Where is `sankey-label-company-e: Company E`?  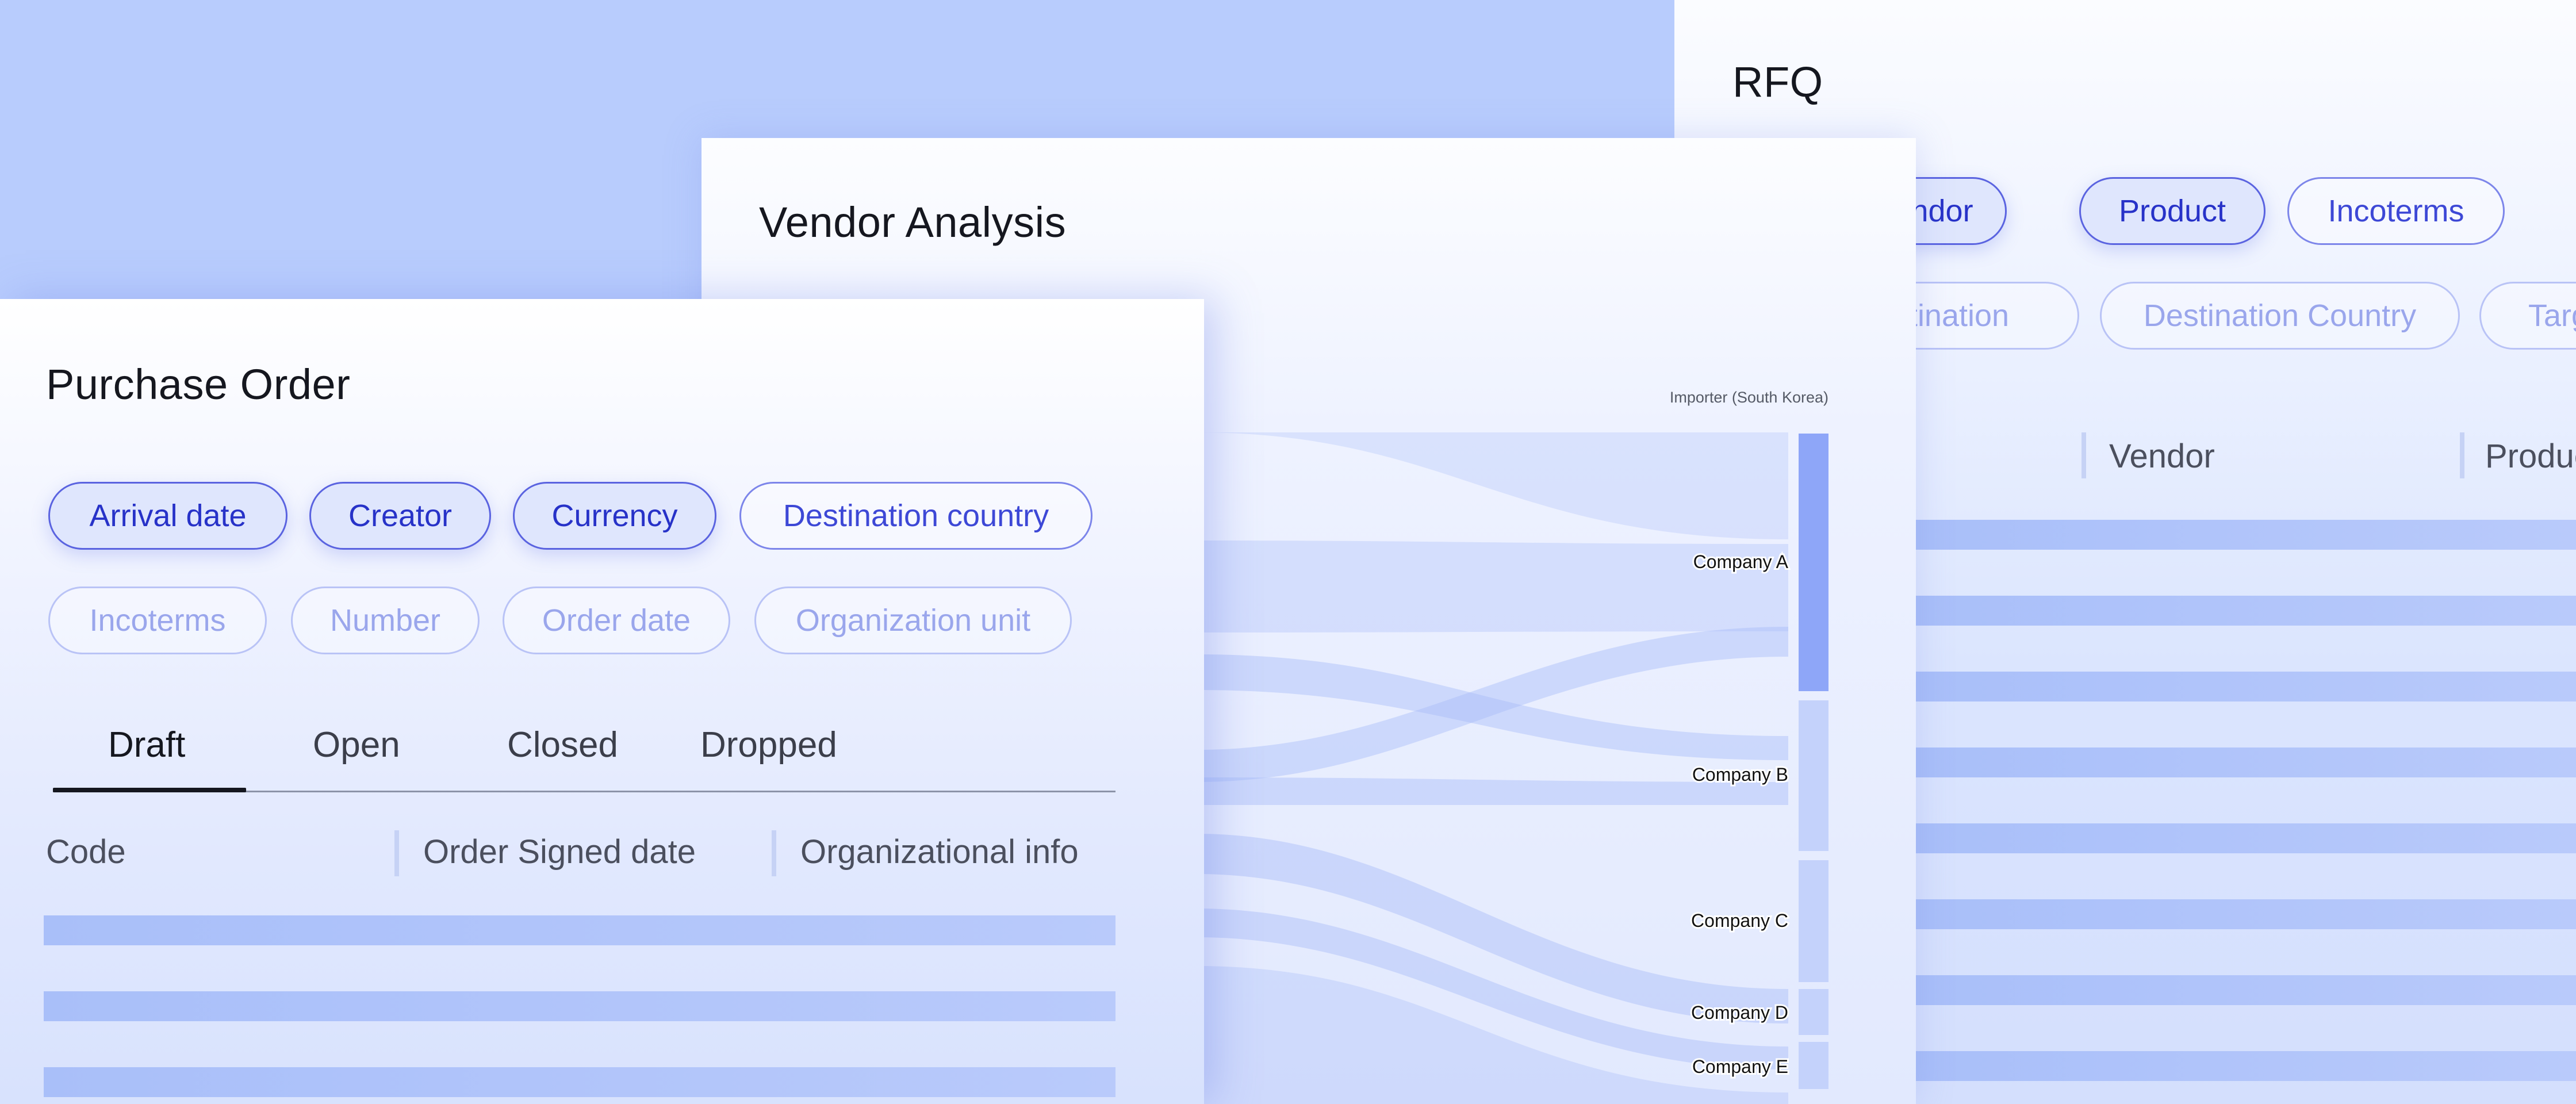
sankey-label-company-e: Company E is located at coordinates (1740, 1066).